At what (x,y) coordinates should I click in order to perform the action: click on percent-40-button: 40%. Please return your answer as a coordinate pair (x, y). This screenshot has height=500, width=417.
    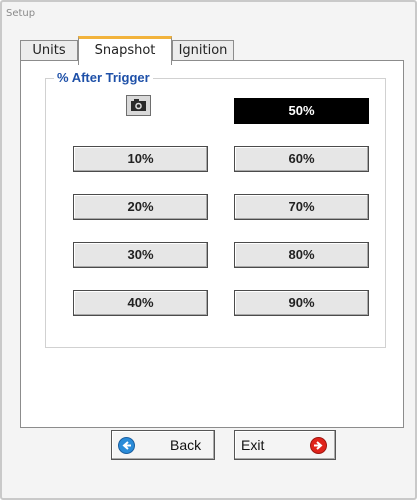
    Looking at the image, I should click on (140, 303).